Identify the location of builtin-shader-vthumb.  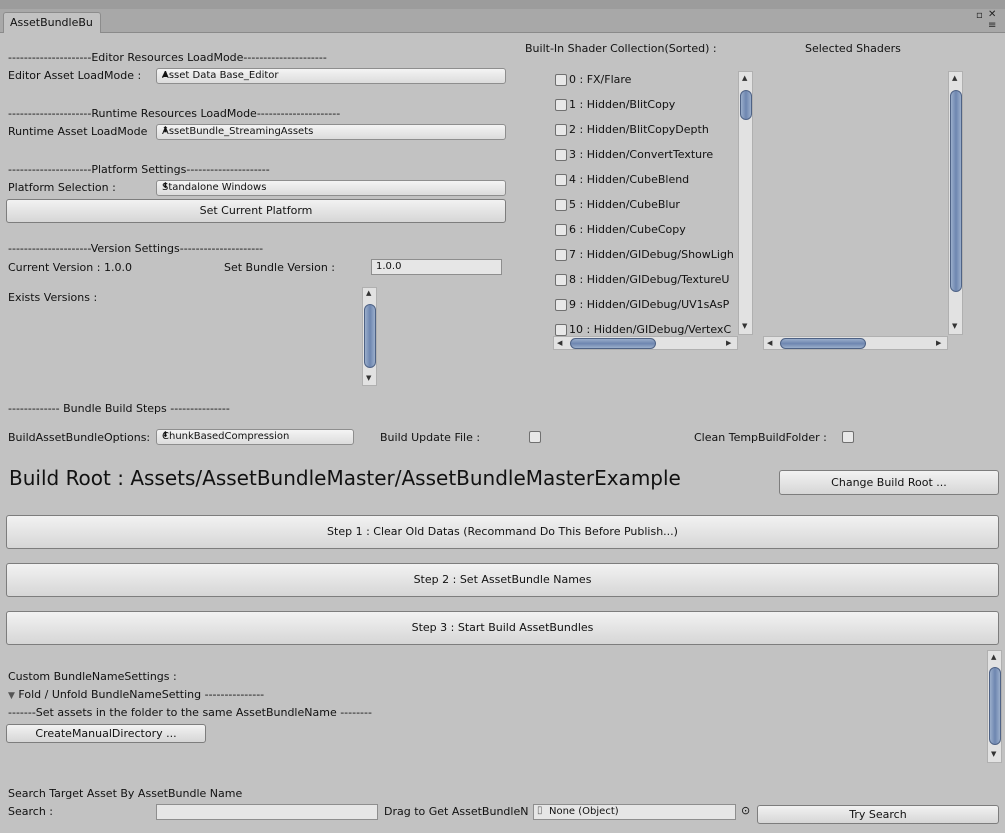
(746, 105).